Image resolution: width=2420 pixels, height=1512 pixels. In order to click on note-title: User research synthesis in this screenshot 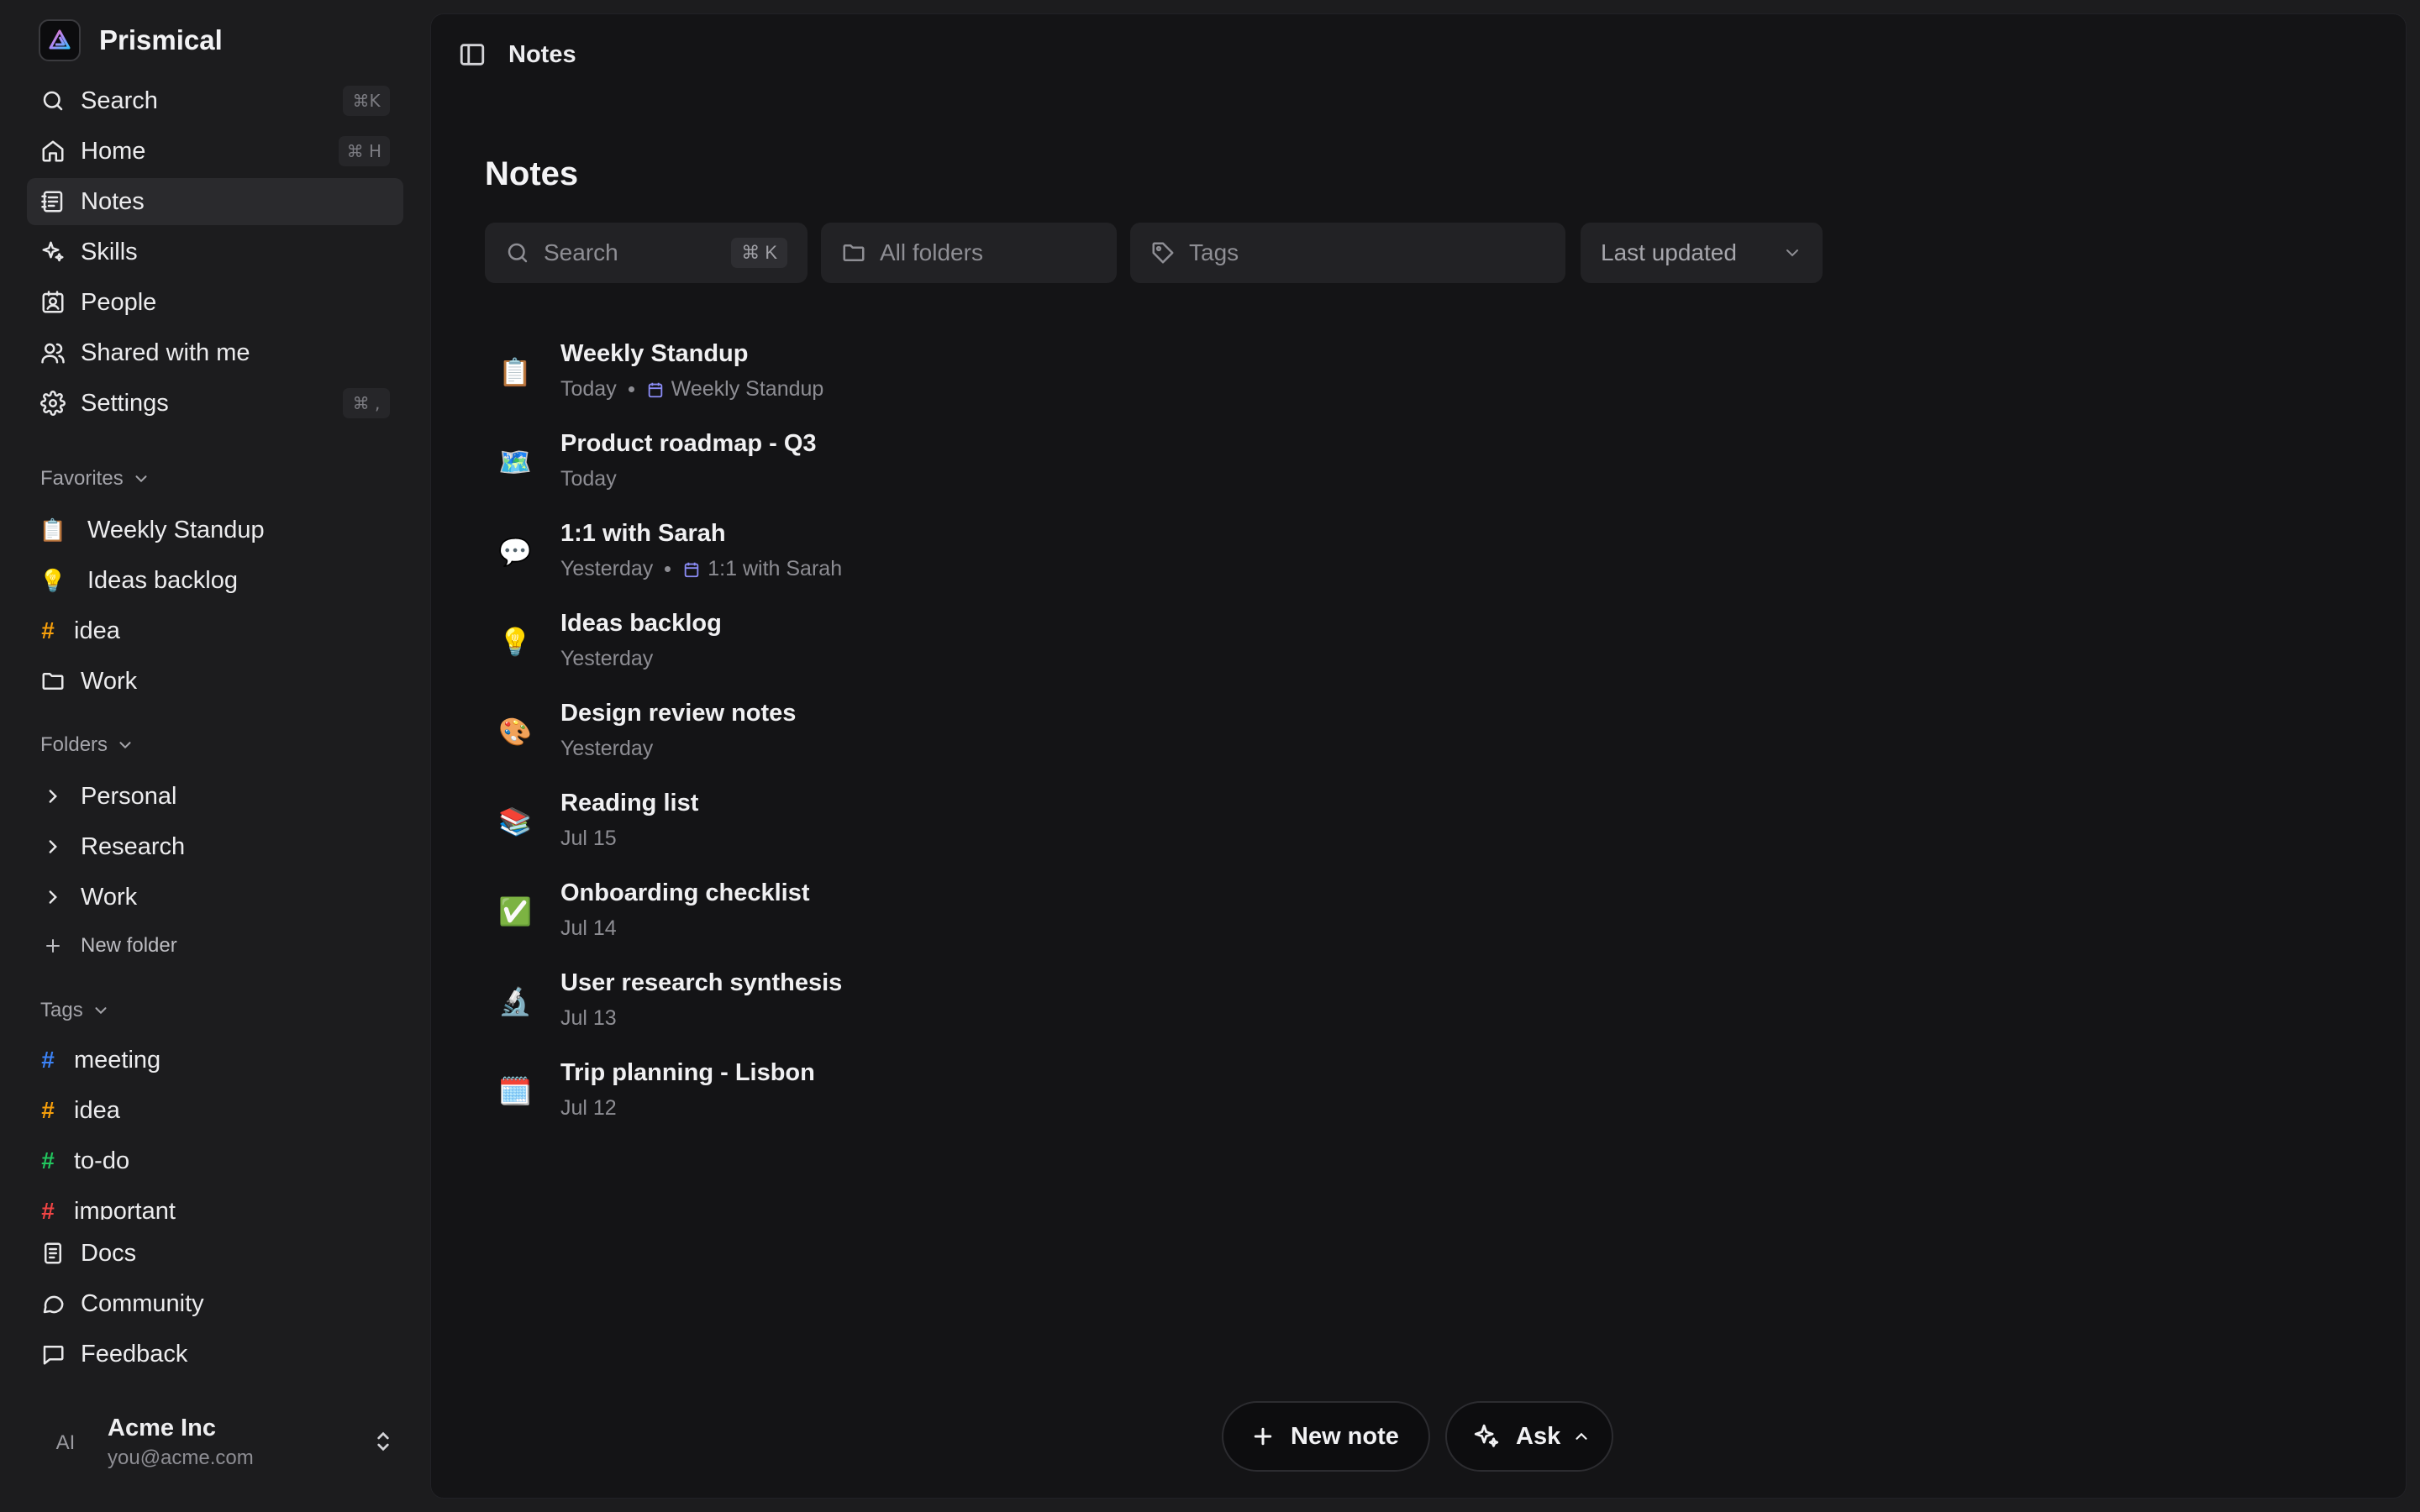, I will do `click(702, 982)`.